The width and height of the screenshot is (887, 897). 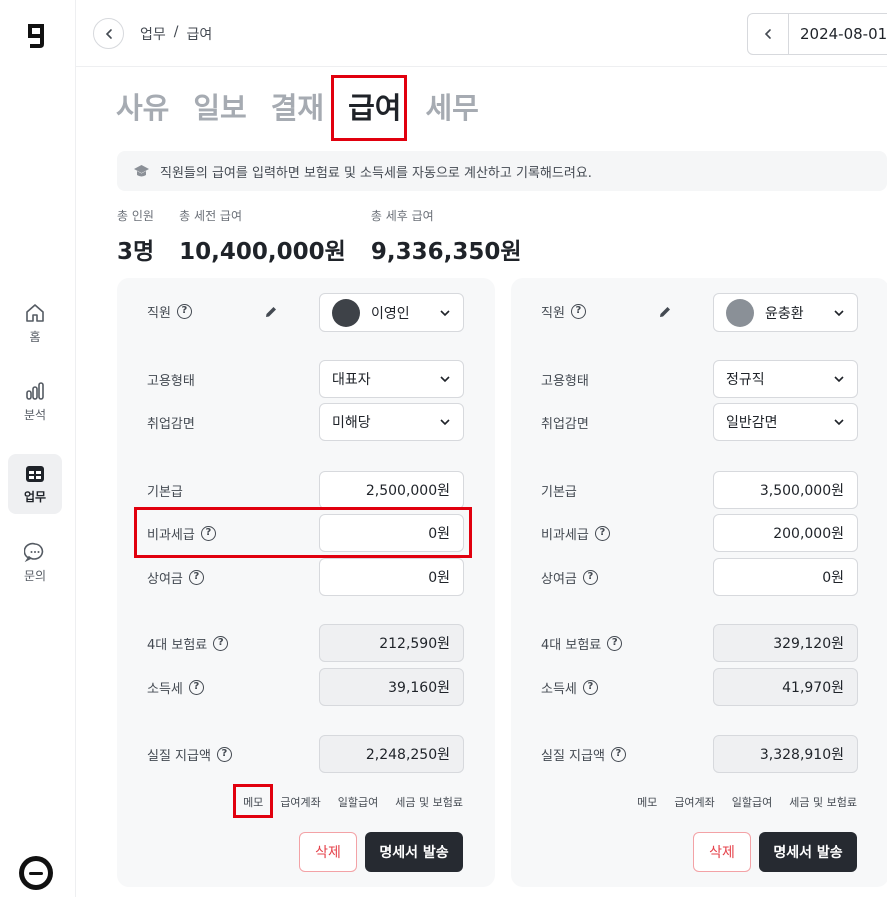 What do you see at coordinates (647, 802) in the screenshot?
I see `memo-link: 메모` at bounding box center [647, 802].